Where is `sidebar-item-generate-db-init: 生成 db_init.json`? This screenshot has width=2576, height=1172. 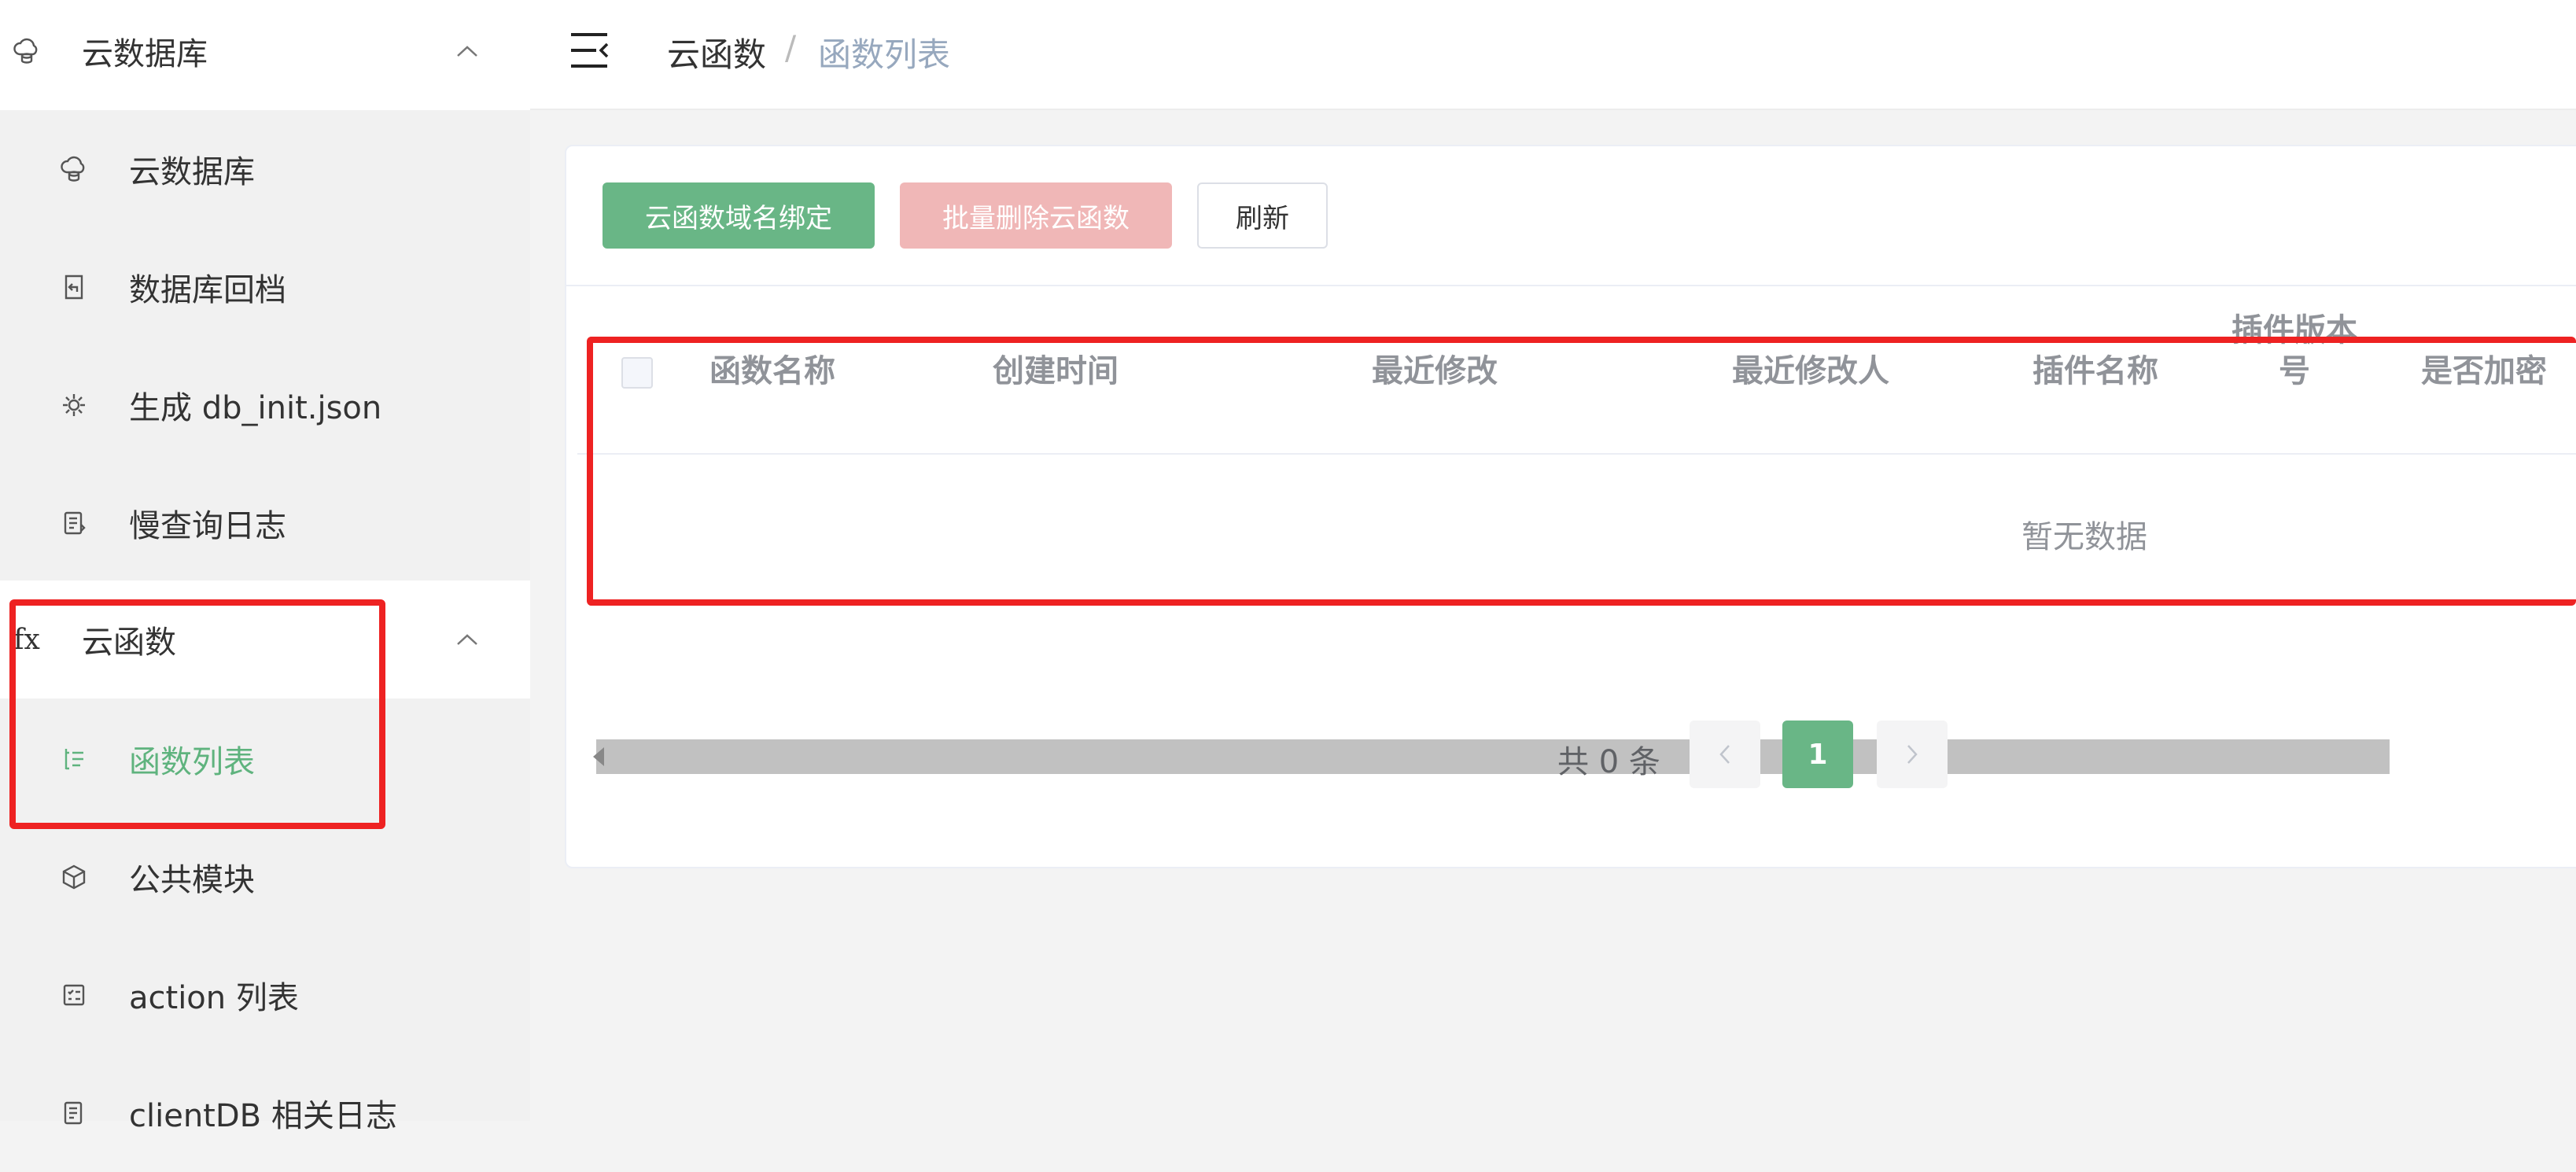 sidebar-item-generate-db-init: 生成 db_init.json is located at coordinates (265, 405).